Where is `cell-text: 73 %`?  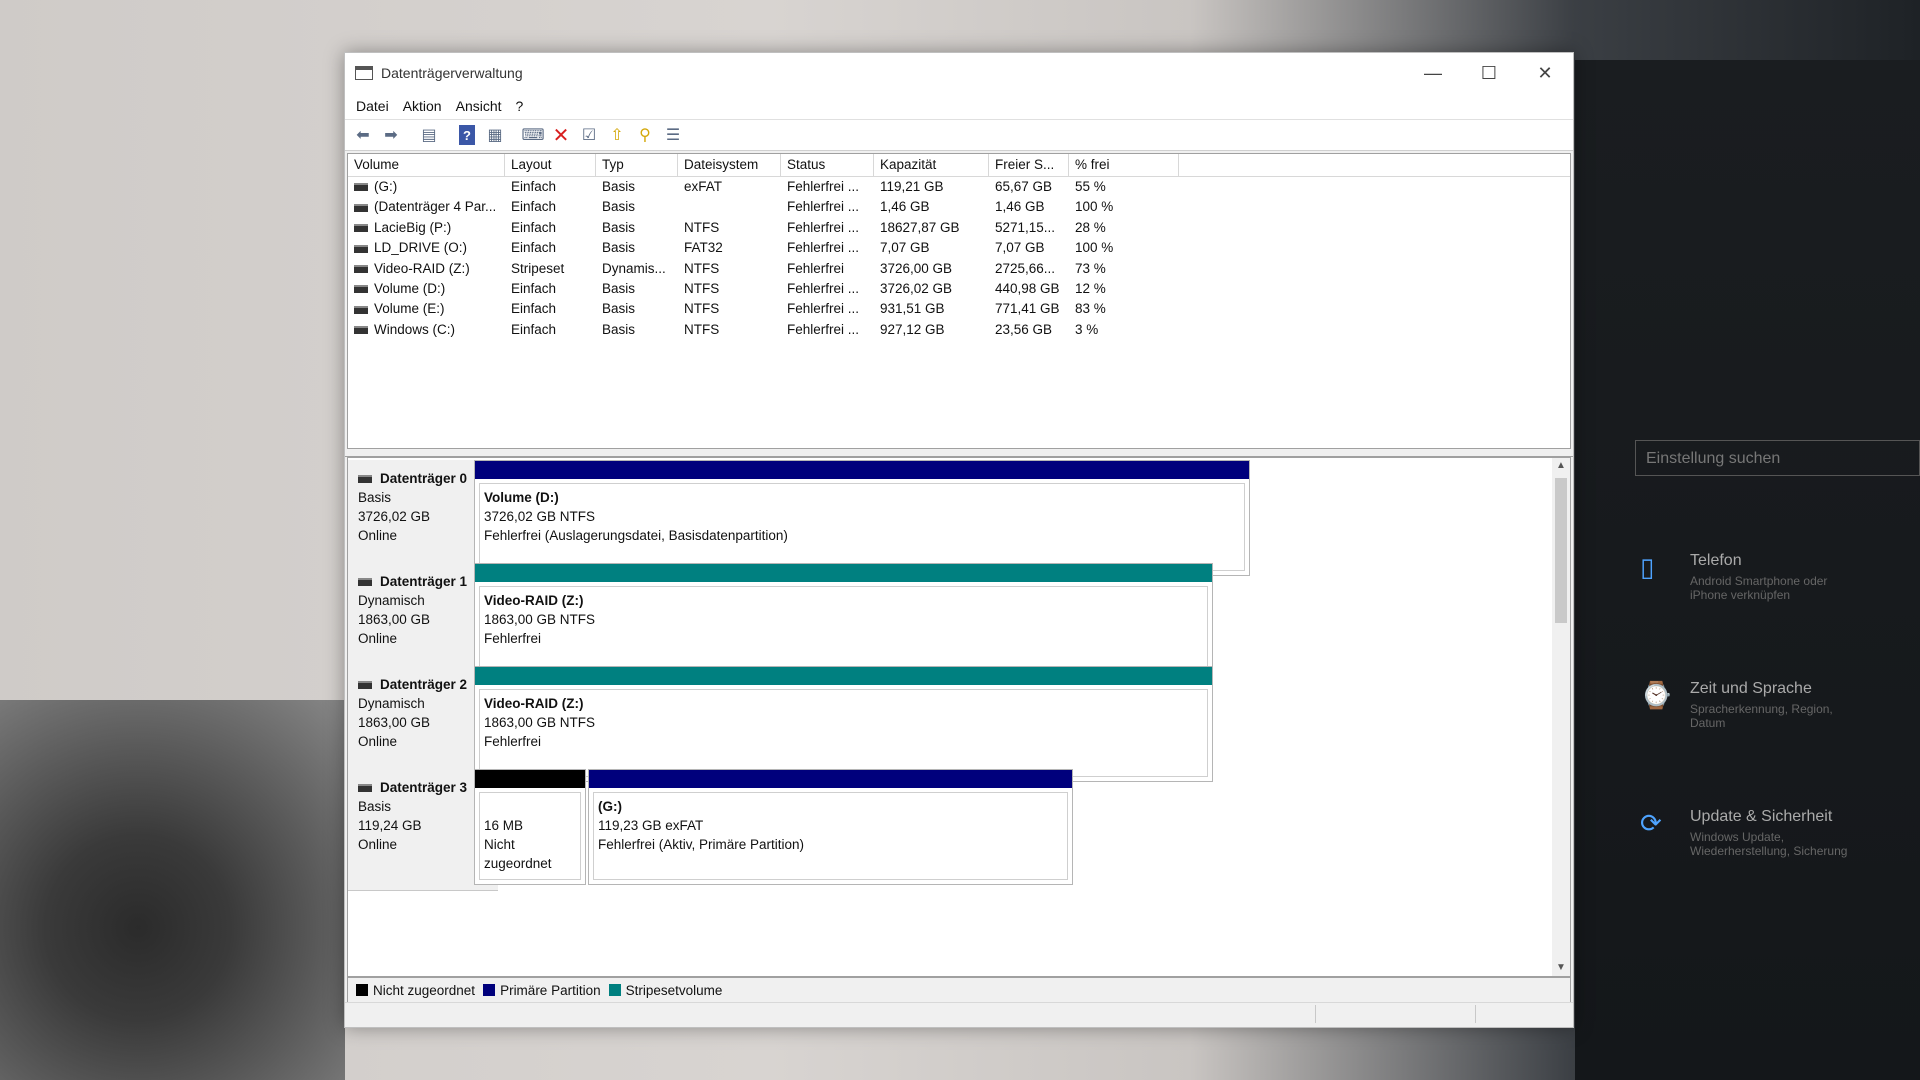
cell-text: 73 % is located at coordinates (1090, 268).